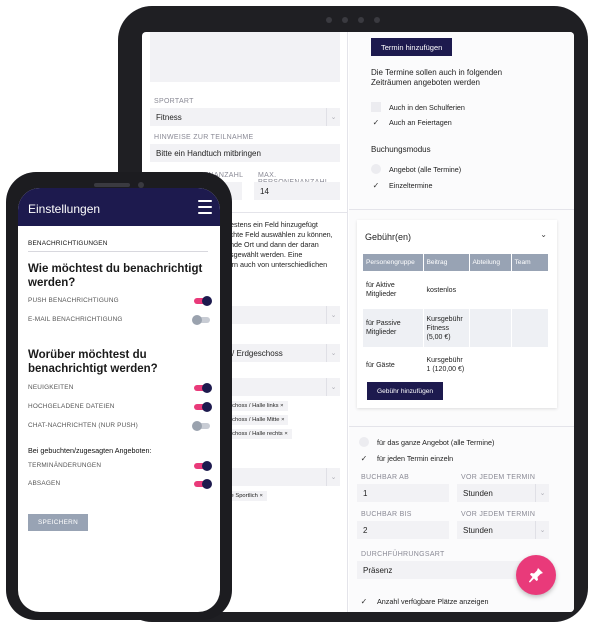 The width and height of the screenshot is (590, 624). I want to click on description-textarea, so click(245, 57).